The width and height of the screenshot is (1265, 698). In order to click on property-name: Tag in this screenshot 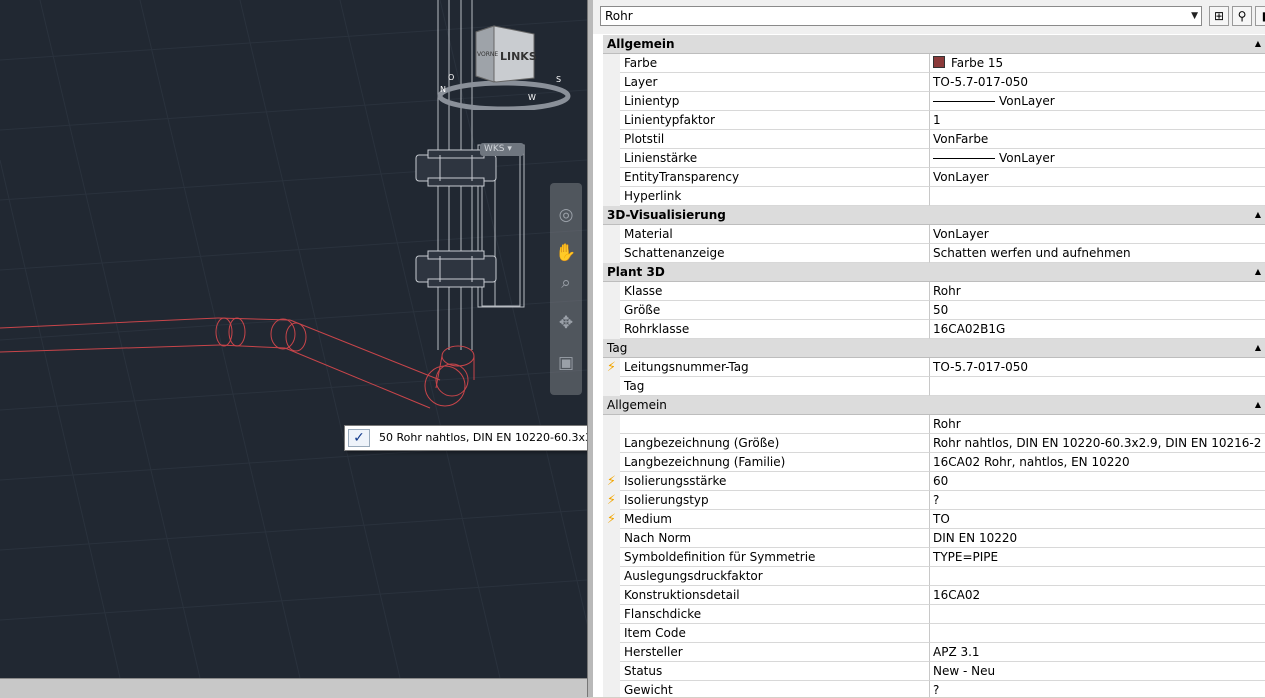, I will do `click(775, 386)`.